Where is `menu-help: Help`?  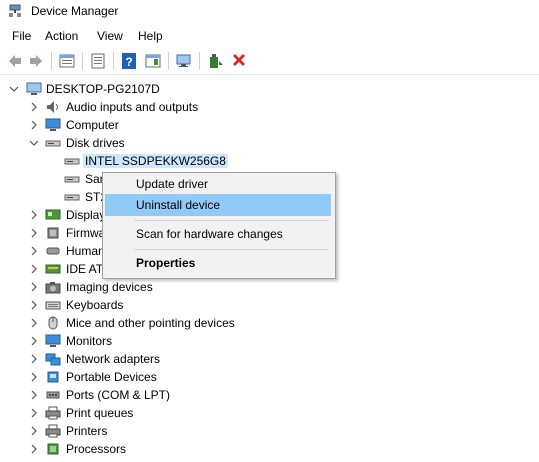 menu-help: Help is located at coordinates (150, 36).